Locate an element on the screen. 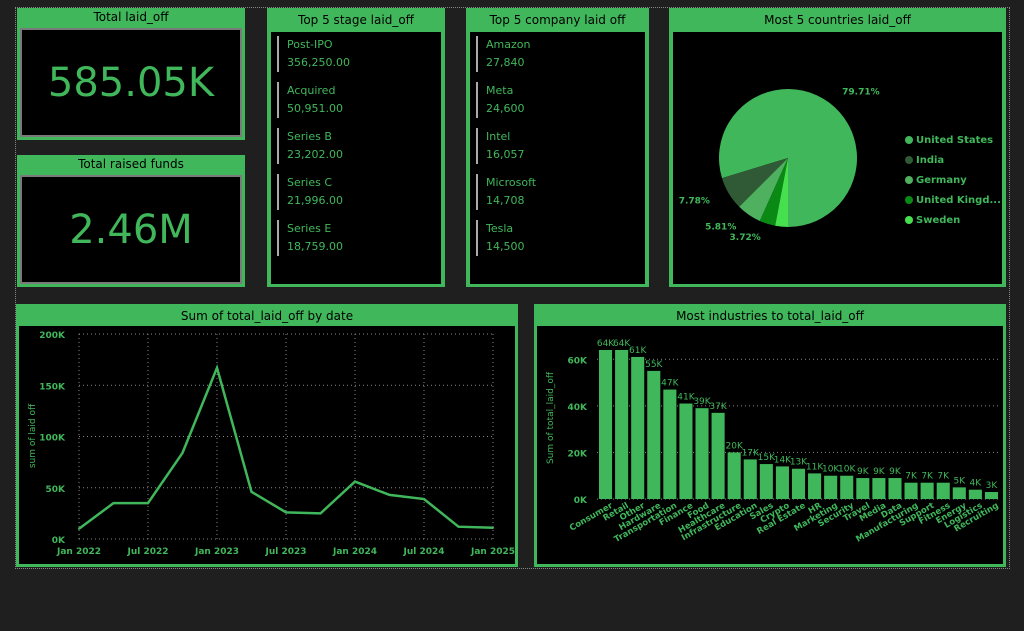 This screenshot has height=631, width=1024. pie-data-label: 3.72% is located at coordinates (745, 238).